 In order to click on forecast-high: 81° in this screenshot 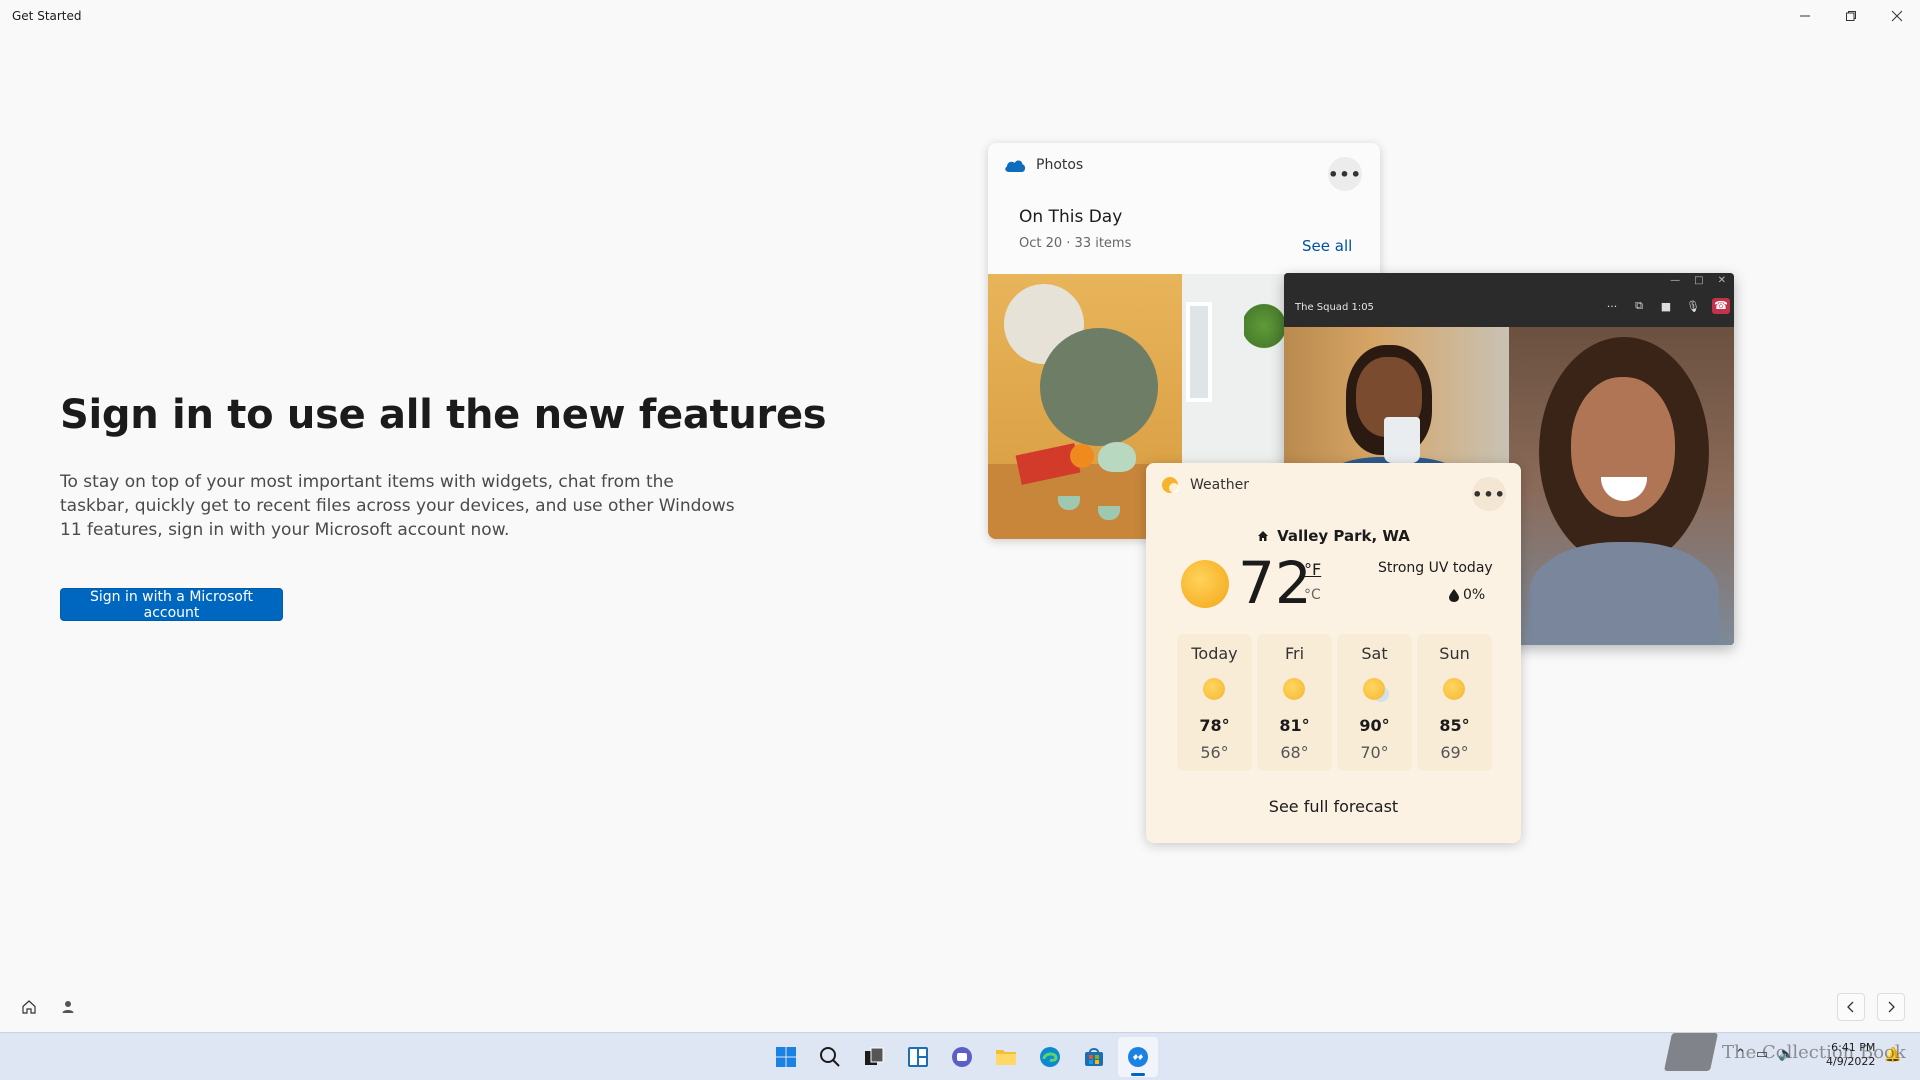, I will do `click(1294, 725)`.